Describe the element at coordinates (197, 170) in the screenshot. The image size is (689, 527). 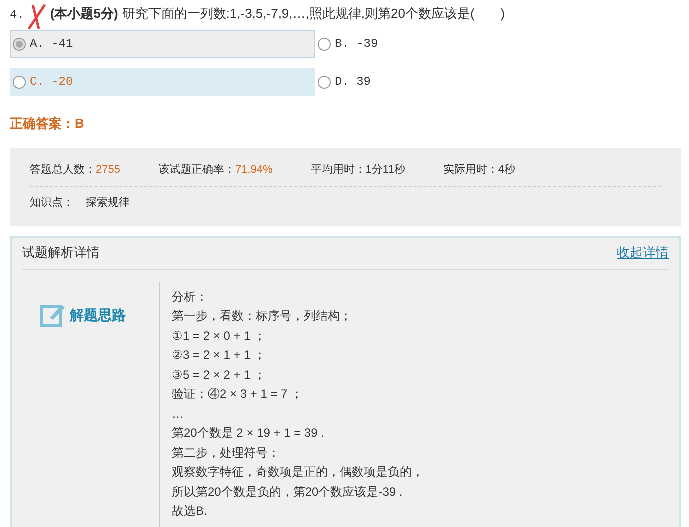
I see `stat-label: 该试题正确率：` at that location.